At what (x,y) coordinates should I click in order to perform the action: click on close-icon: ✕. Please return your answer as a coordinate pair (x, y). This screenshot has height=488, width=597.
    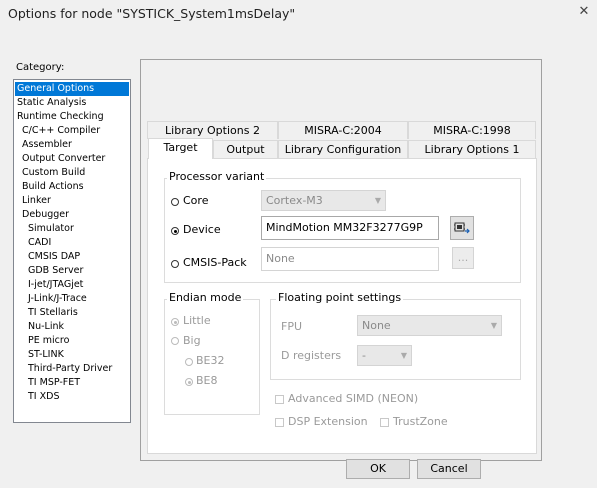
    Looking at the image, I should click on (584, 12).